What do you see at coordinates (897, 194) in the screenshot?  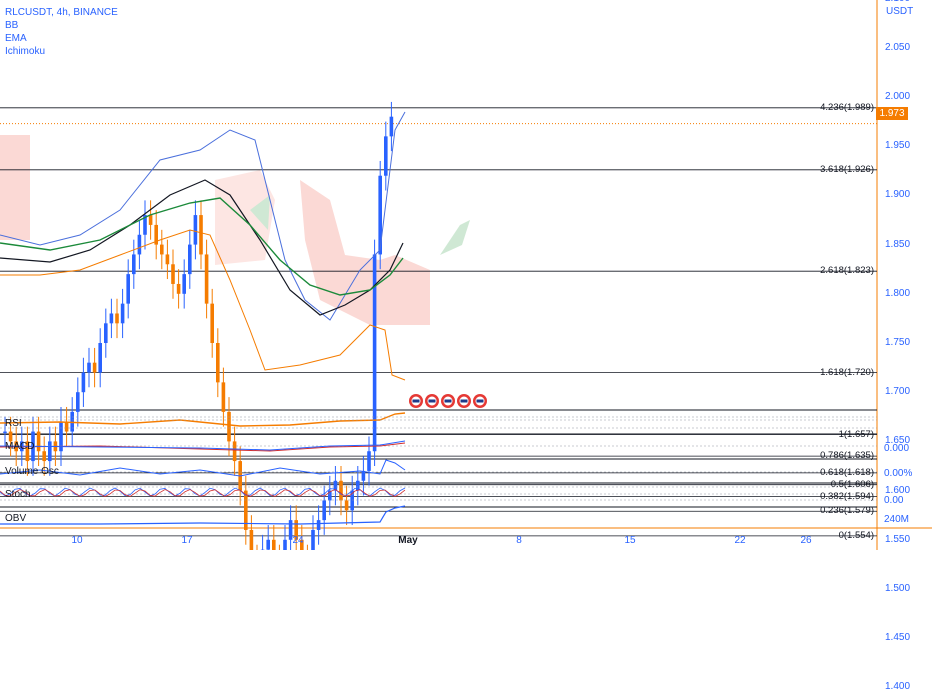 I see `price-tick-label: 1.900` at bounding box center [897, 194].